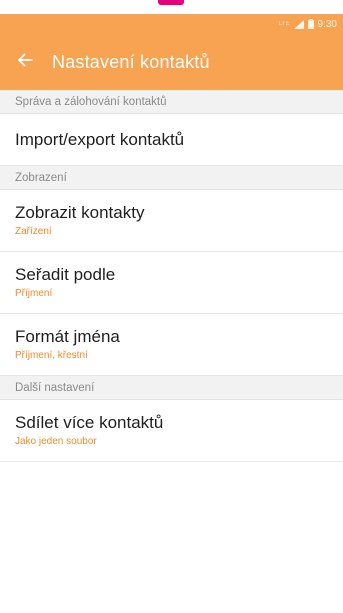 This screenshot has width=343, height=613. I want to click on list-item-subtitle: Zařízení, so click(33, 231).